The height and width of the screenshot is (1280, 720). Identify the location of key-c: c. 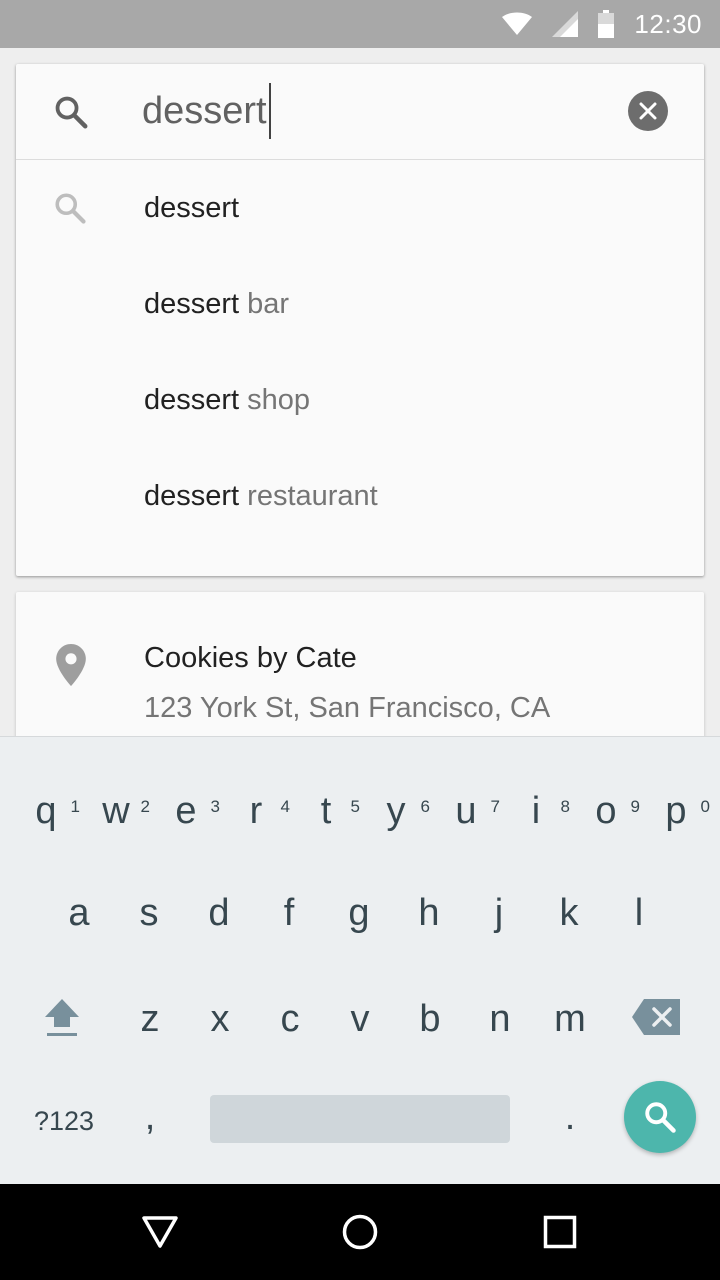
(290, 1017).